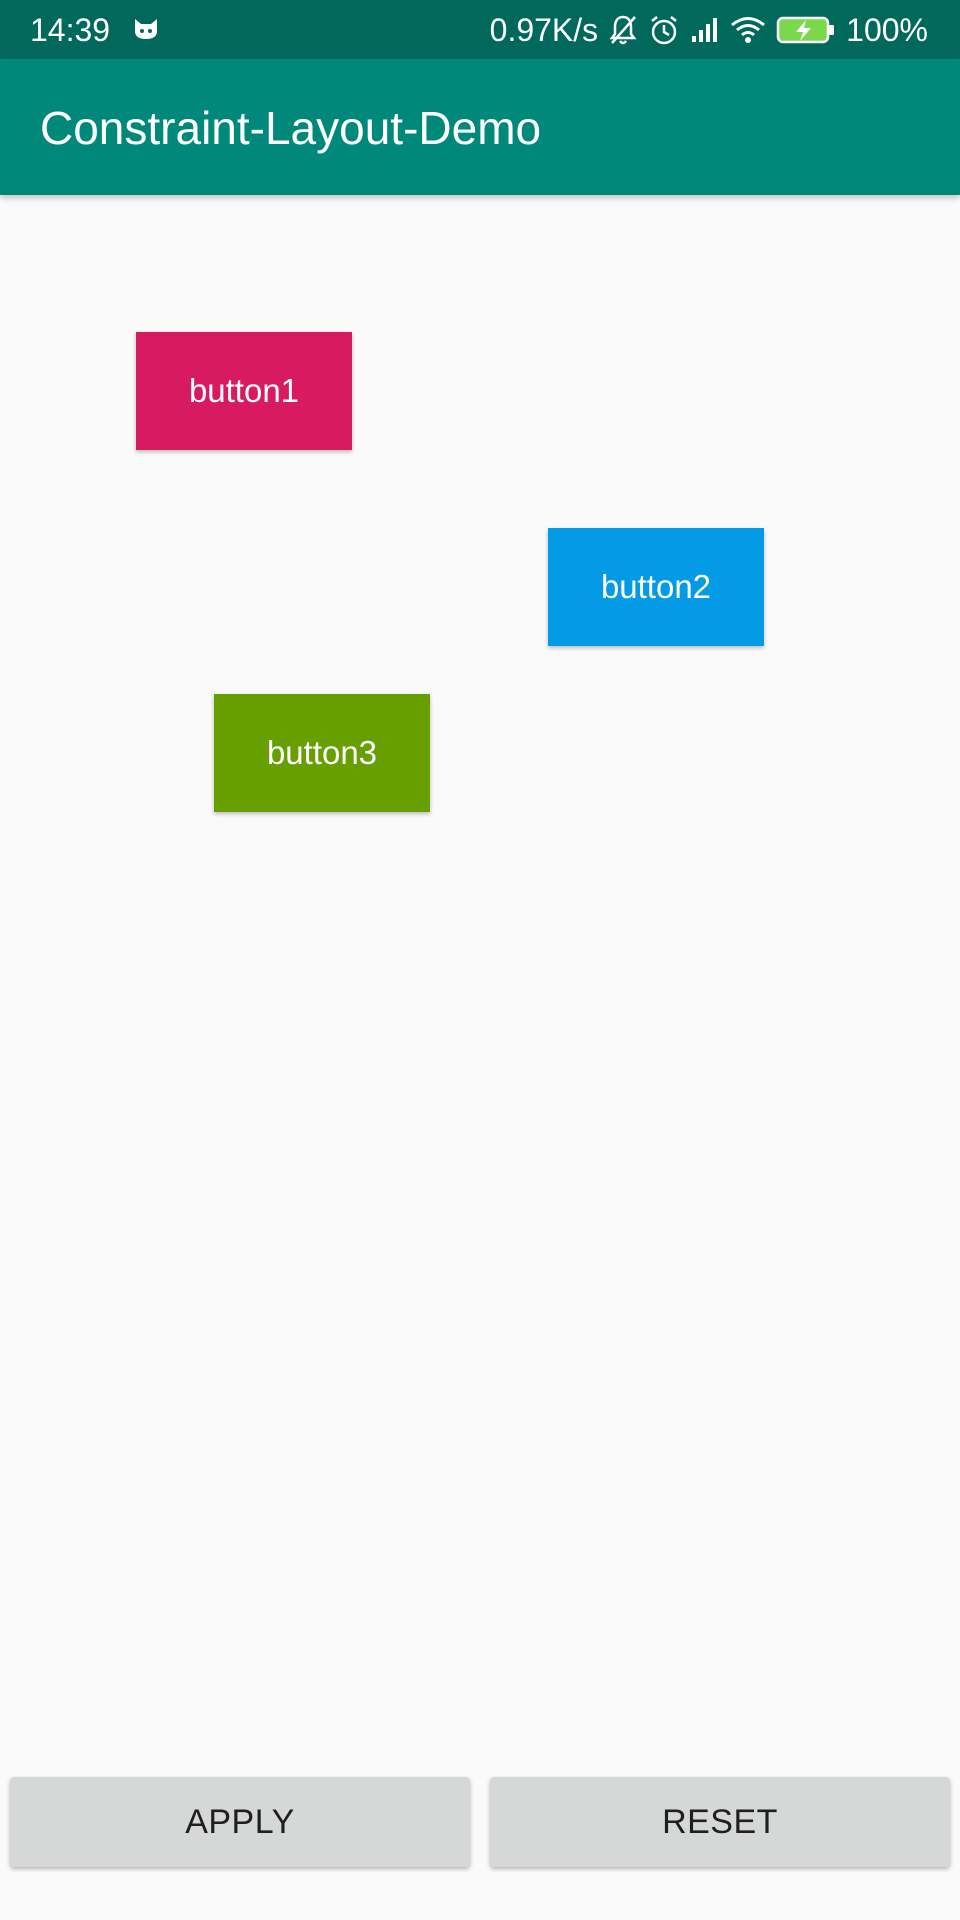 This screenshot has height=1920, width=960. What do you see at coordinates (705, 30) in the screenshot?
I see `signal-icon` at bounding box center [705, 30].